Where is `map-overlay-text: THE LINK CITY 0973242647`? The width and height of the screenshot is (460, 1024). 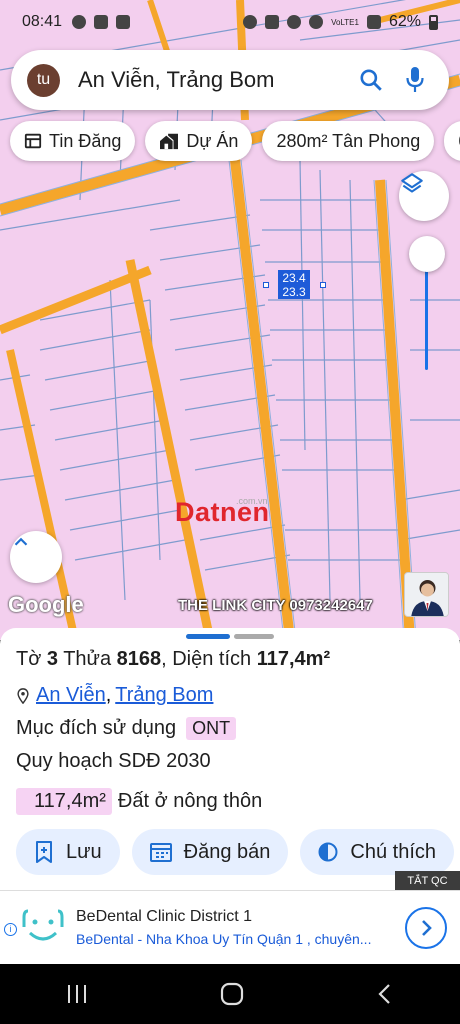 map-overlay-text: THE LINK CITY 0973242647 is located at coordinates (275, 605).